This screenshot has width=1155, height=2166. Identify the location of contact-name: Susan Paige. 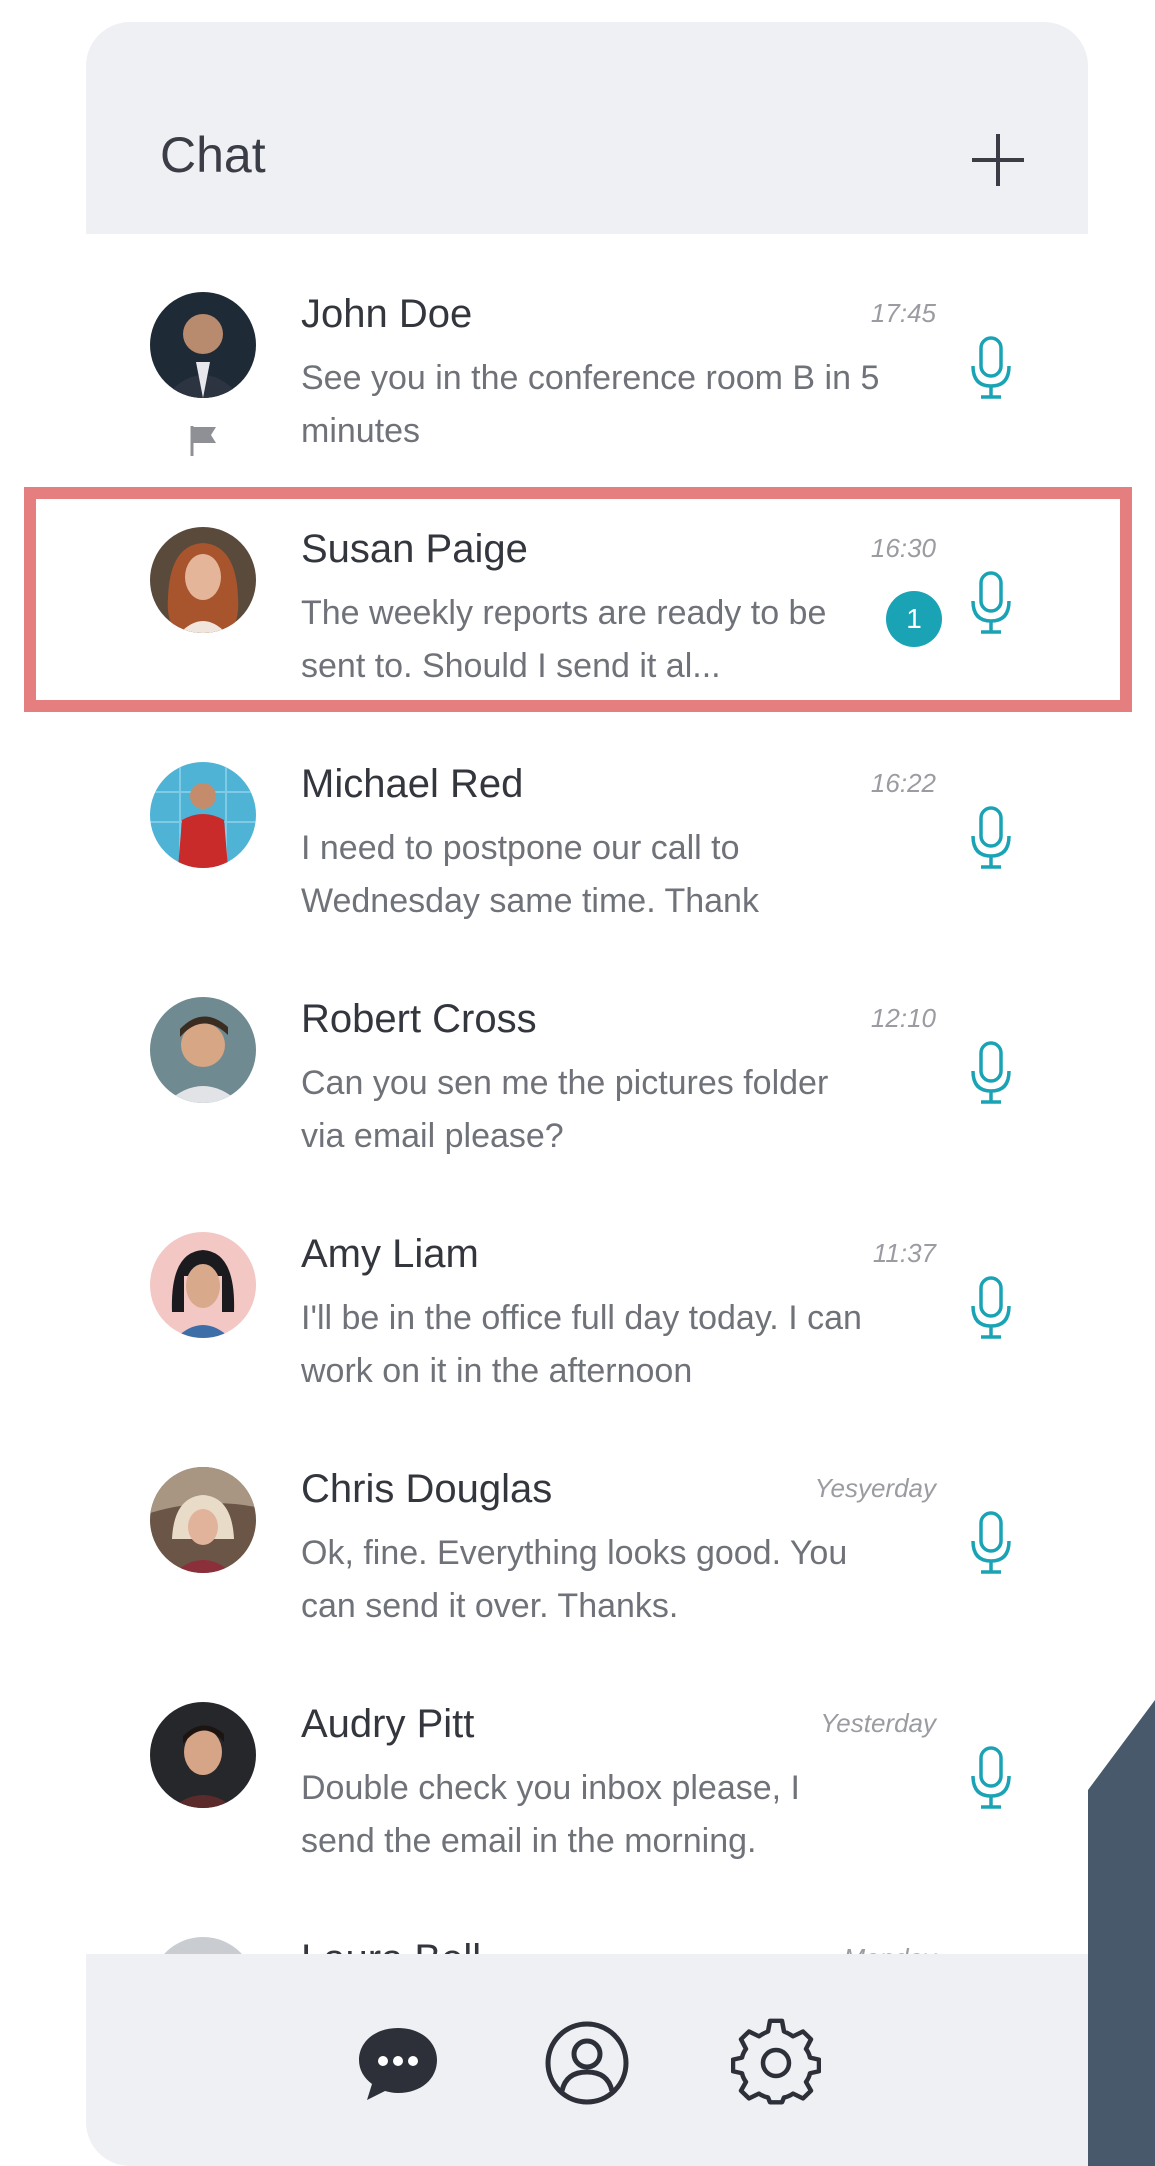
(414, 549).